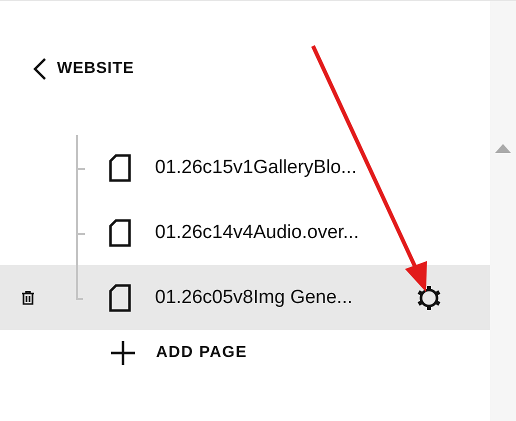 Image resolution: width=516 pixels, height=421 pixels. What do you see at coordinates (123, 353) in the screenshot?
I see `plus-icon` at bounding box center [123, 353].